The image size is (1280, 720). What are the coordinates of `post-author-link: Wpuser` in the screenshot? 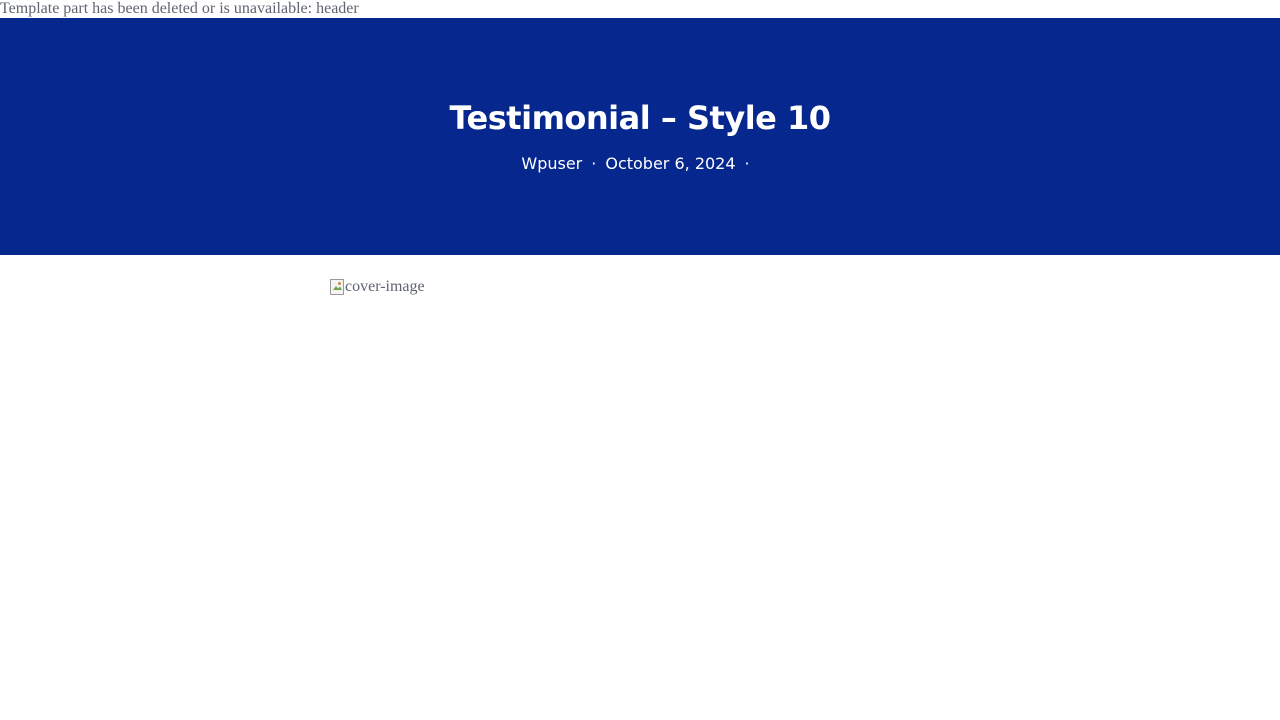 It's located at (551, 163).